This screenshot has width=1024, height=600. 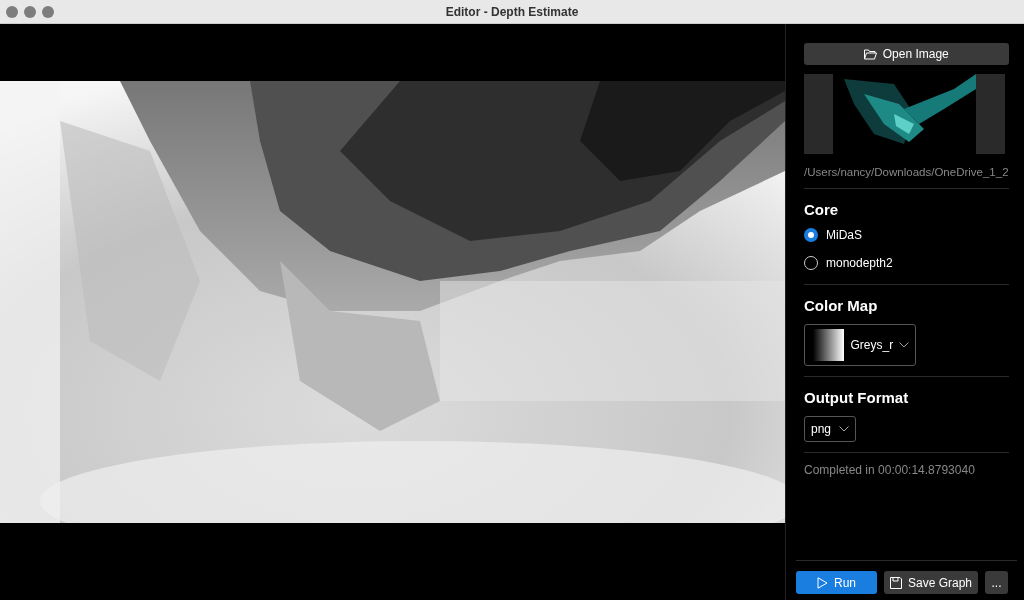 What do you see at coordinates (870, 54) in the screenshot?
I see `folder-icon` at bounding box center [870, 54].